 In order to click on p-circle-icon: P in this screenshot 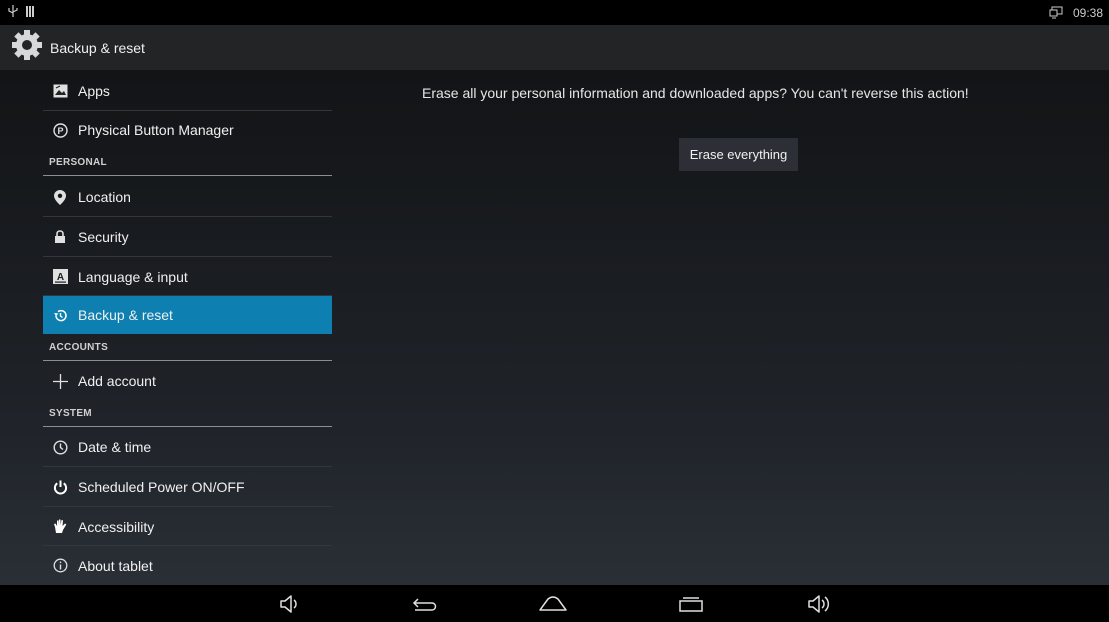, I will do `click(60, 130)`.